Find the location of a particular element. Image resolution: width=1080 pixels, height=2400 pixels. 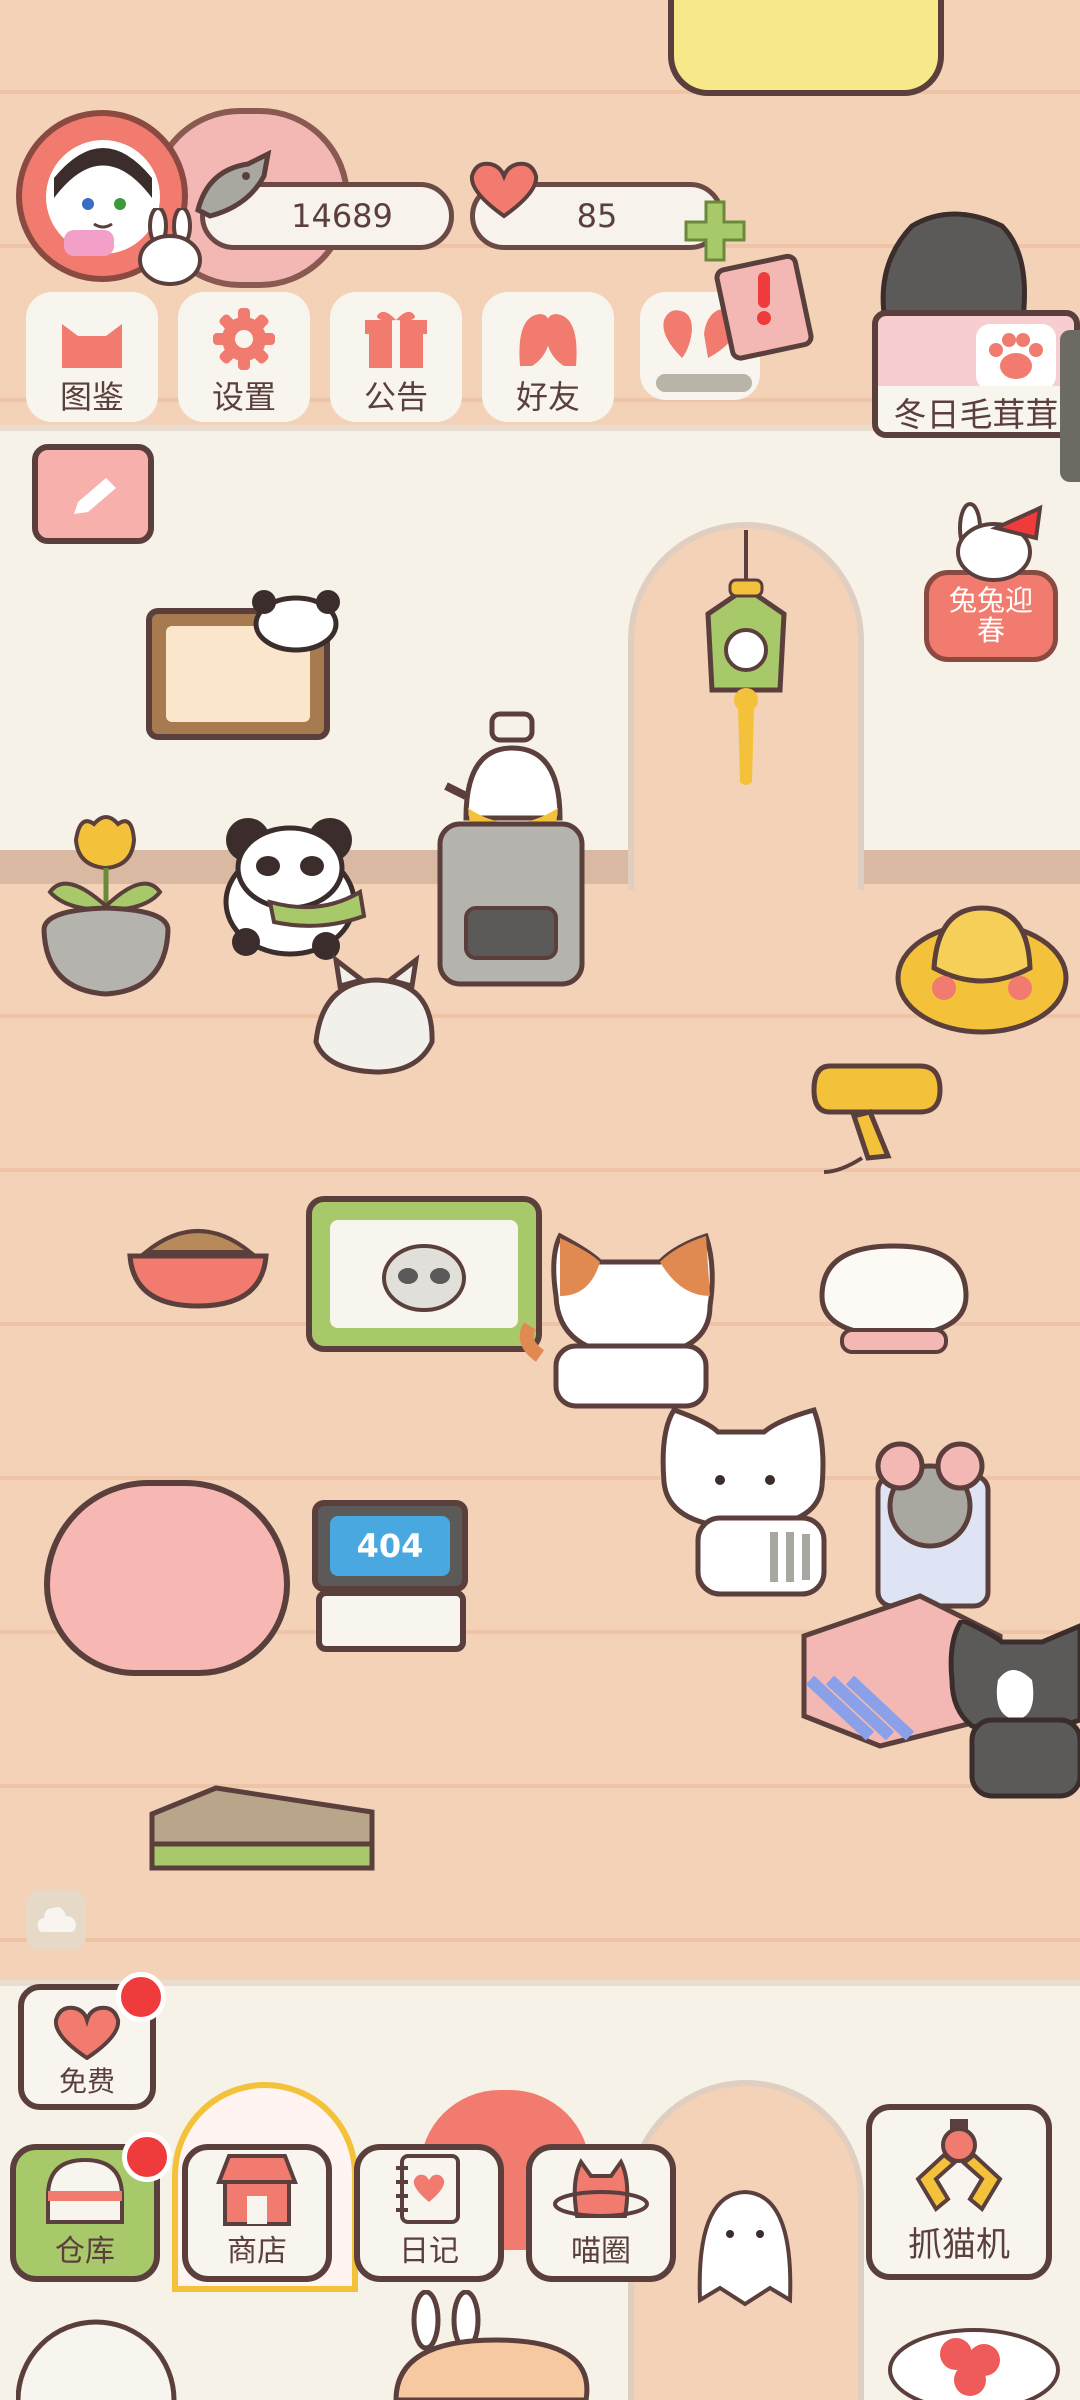

friends-button: 好友 is located at coordinates (548, 357).